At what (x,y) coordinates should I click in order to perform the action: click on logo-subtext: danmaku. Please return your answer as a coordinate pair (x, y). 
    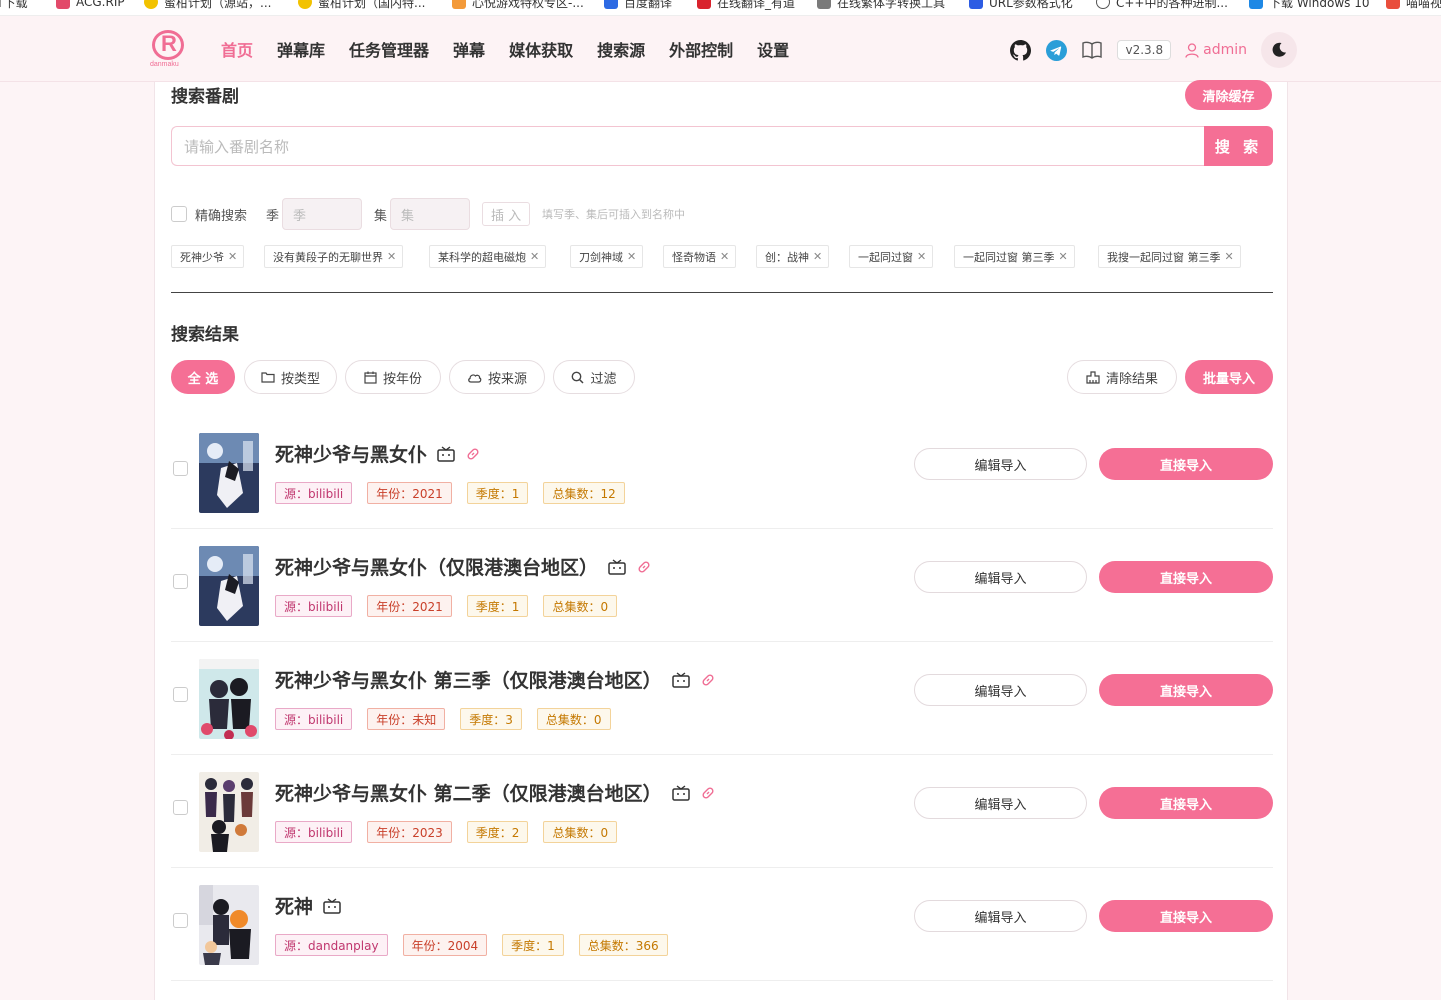
    Looking at the image, I should click on (164, 64).